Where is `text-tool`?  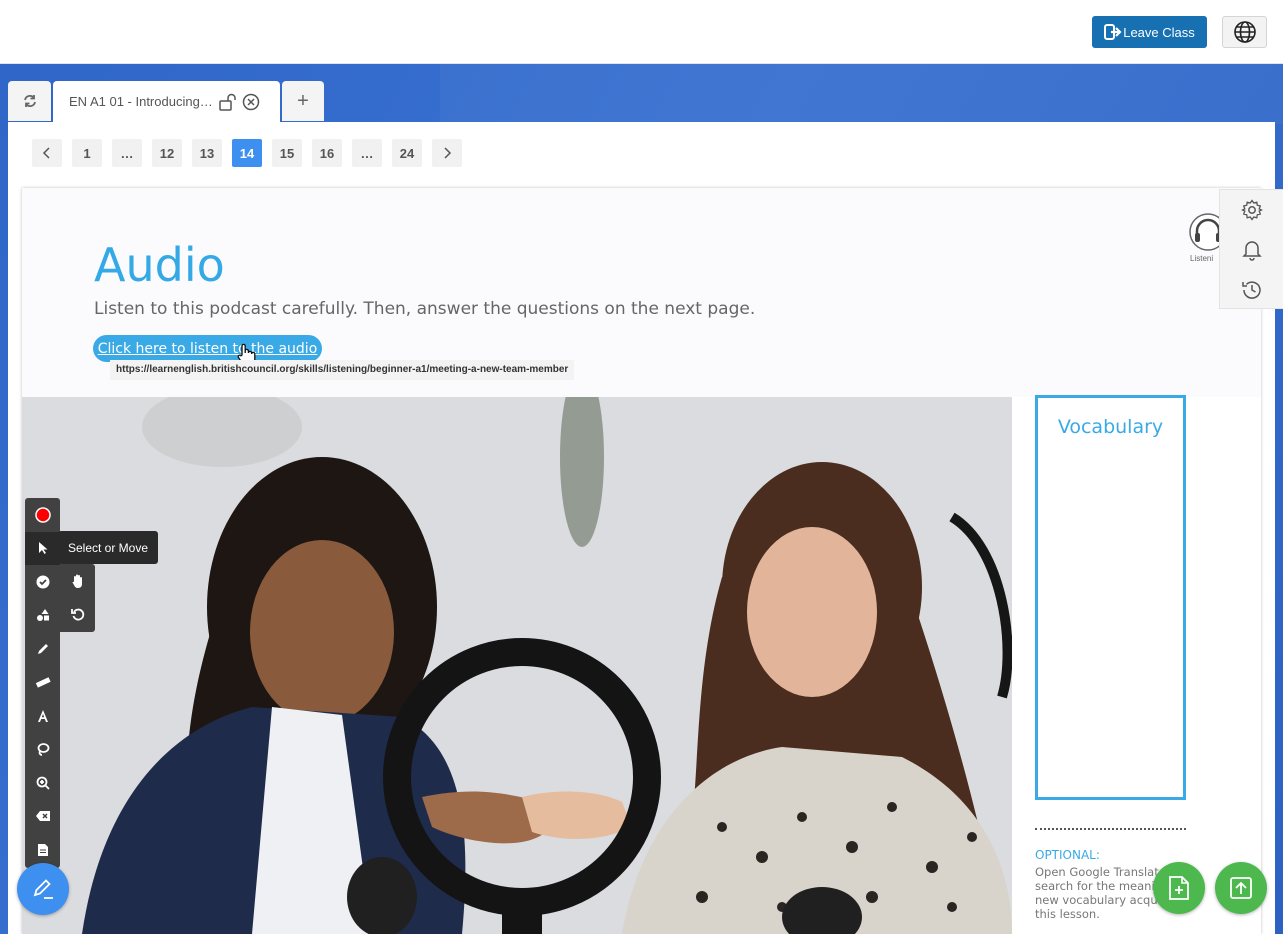
text-tool is located at coordinates (42, 716).